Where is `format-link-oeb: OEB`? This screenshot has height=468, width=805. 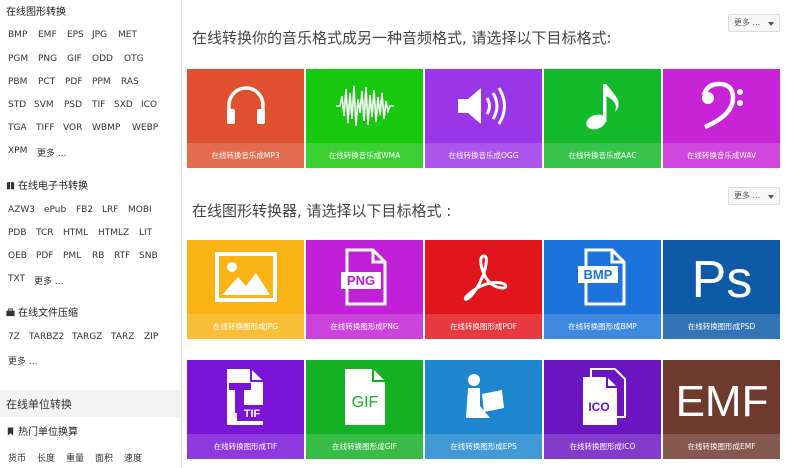
format-link-oeb: OEB is located at coordinates (17, 256).